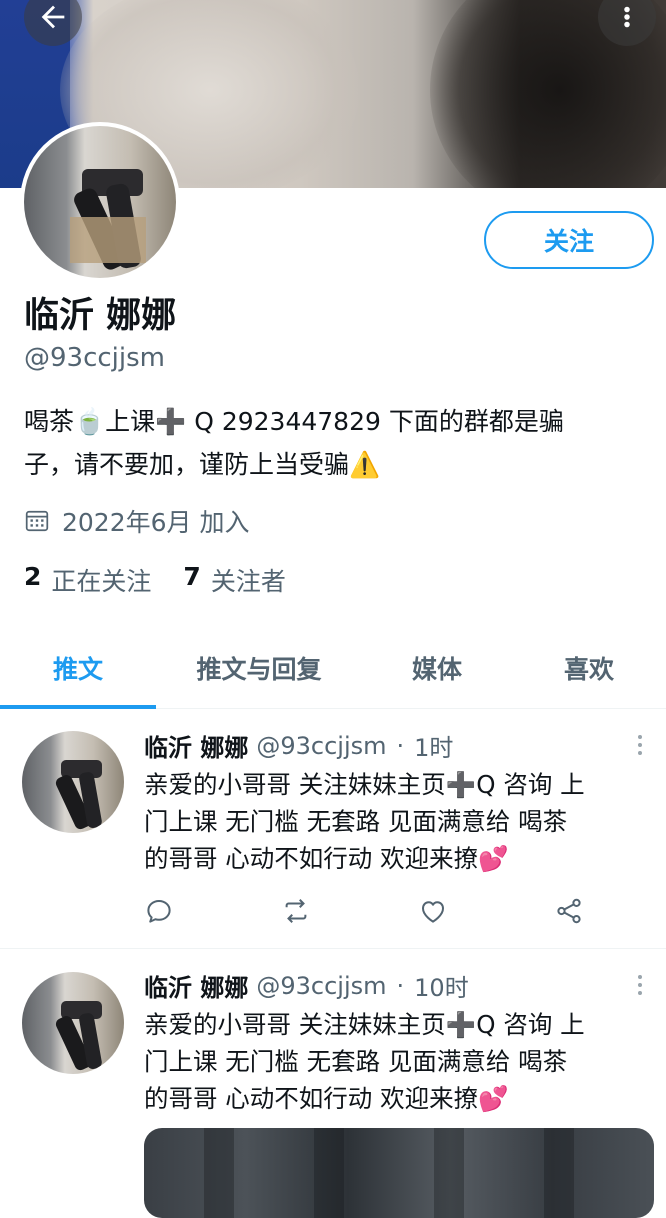 The height and width of the screenshot is (1218, 666). What do you see at coordinates (333, 948) in the screenshot?
I see `tweet-divider` at bounding box center [333, 948].